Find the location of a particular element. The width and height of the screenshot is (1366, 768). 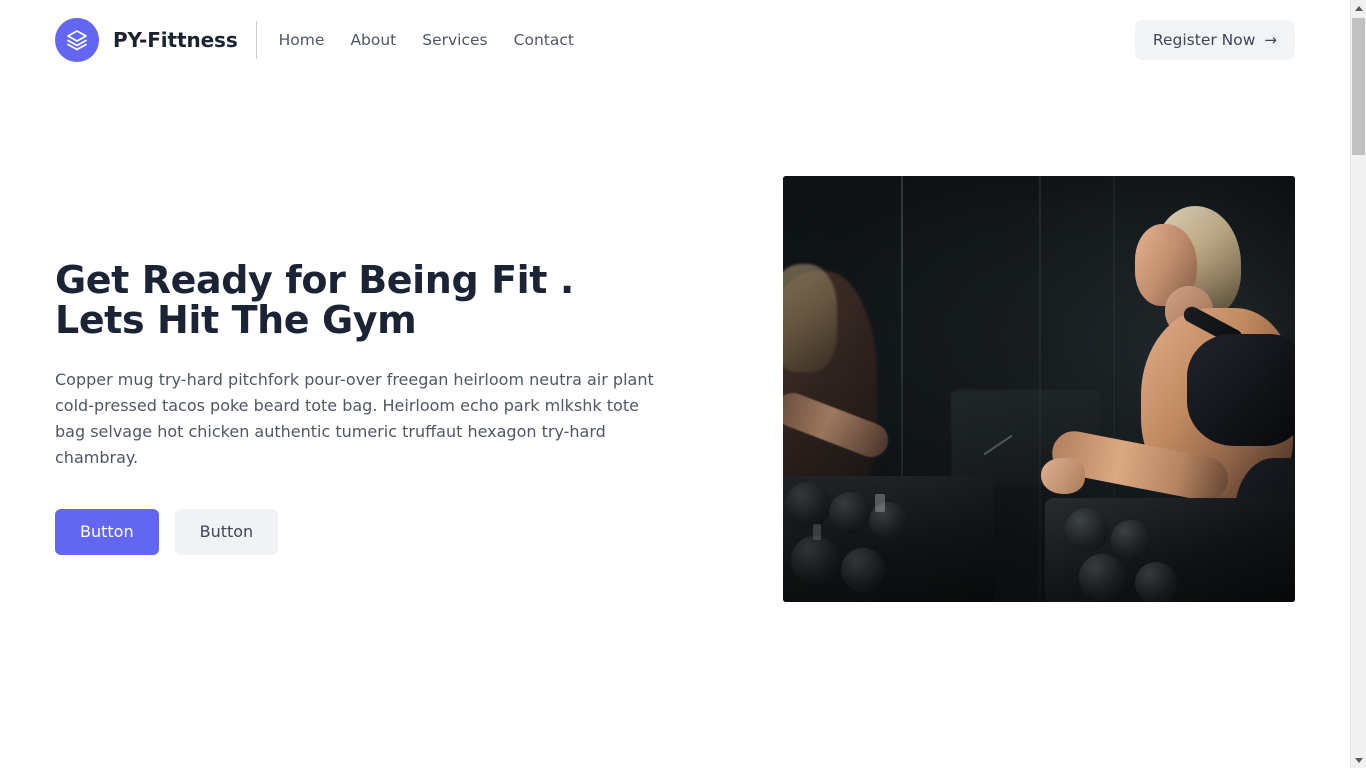

vertical-scrollbar is located at coordinates (1358, 384).